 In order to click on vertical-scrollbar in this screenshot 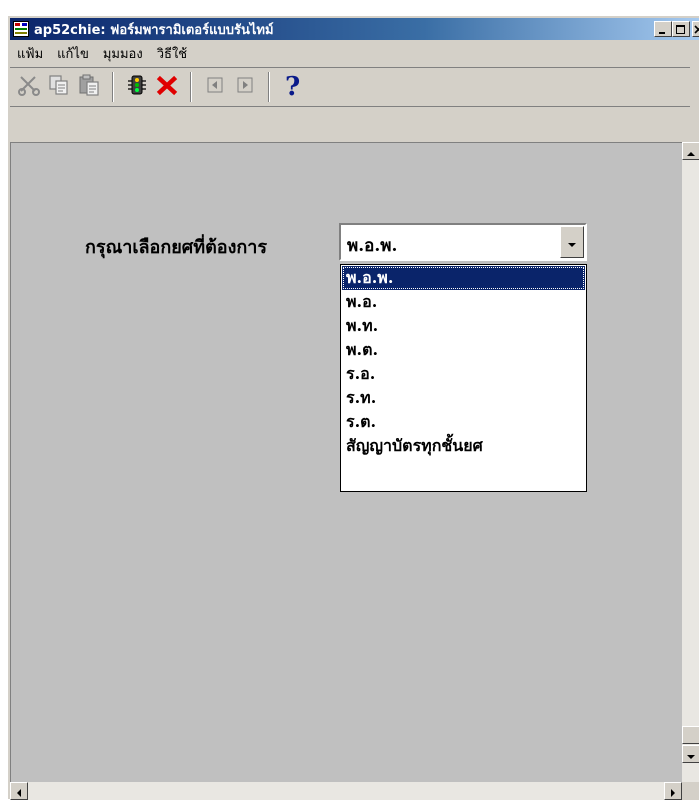, I will do `click(690, 462)`.